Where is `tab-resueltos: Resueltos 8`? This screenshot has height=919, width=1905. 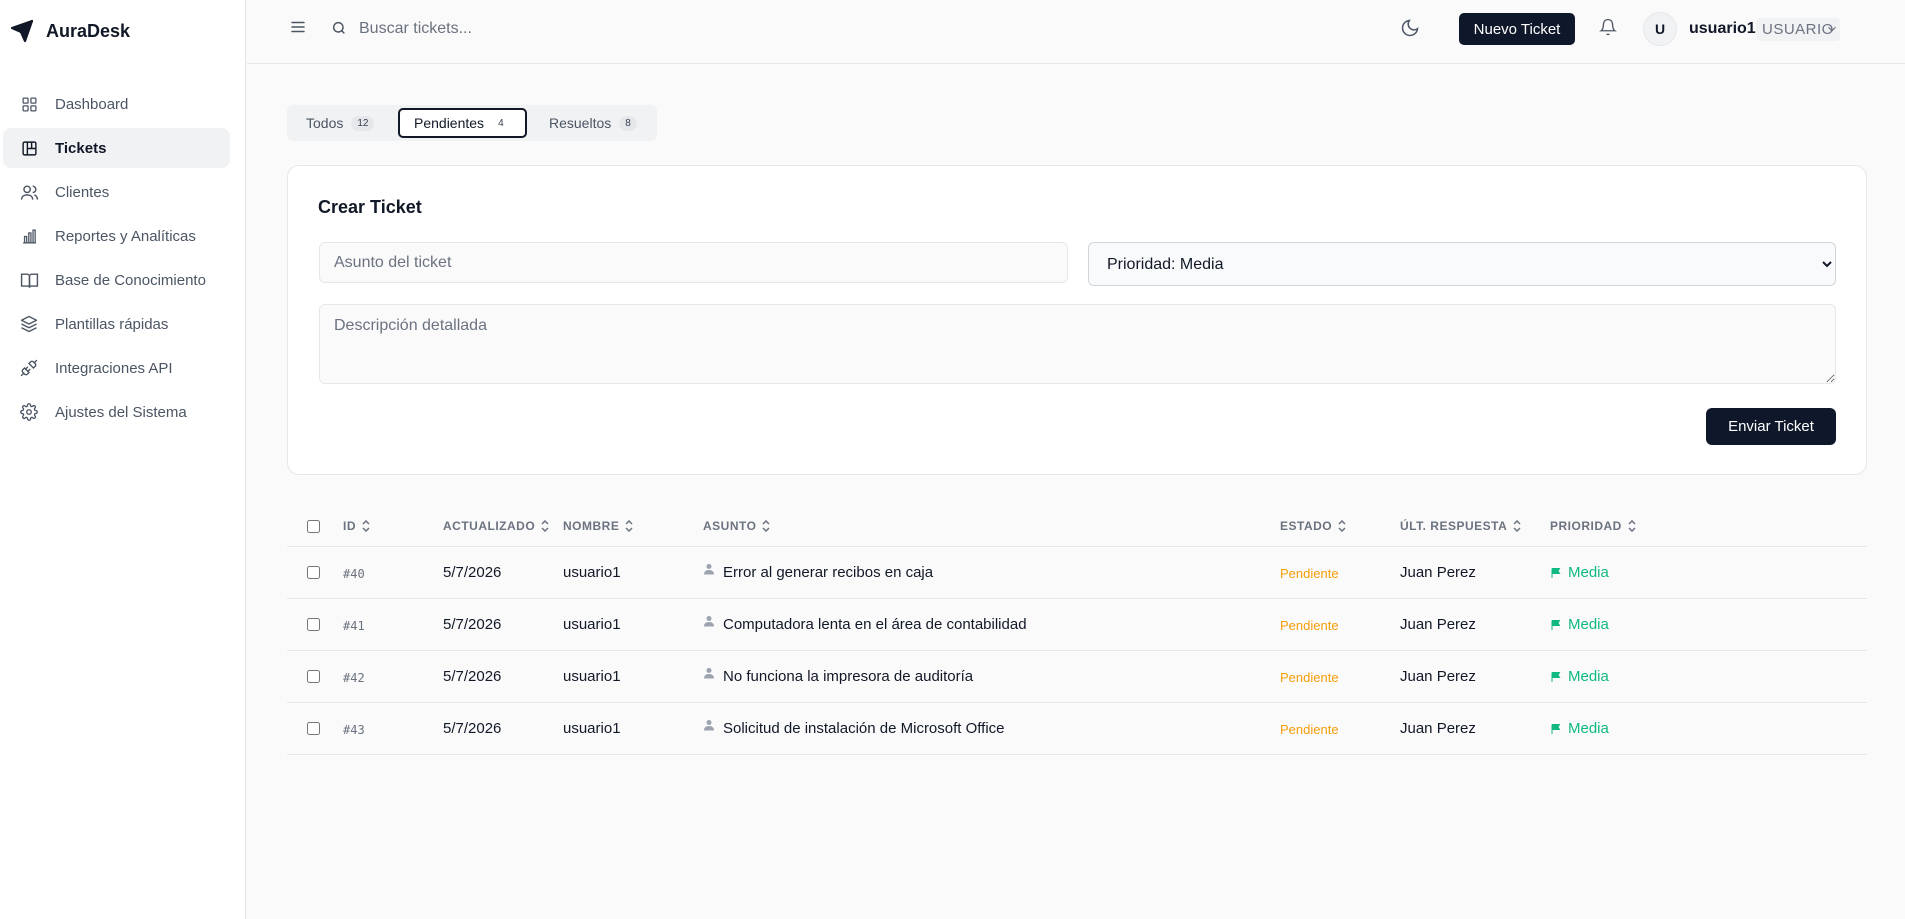 tab-resueltos: Resueltos 8 is located at coordinates (593, 123).